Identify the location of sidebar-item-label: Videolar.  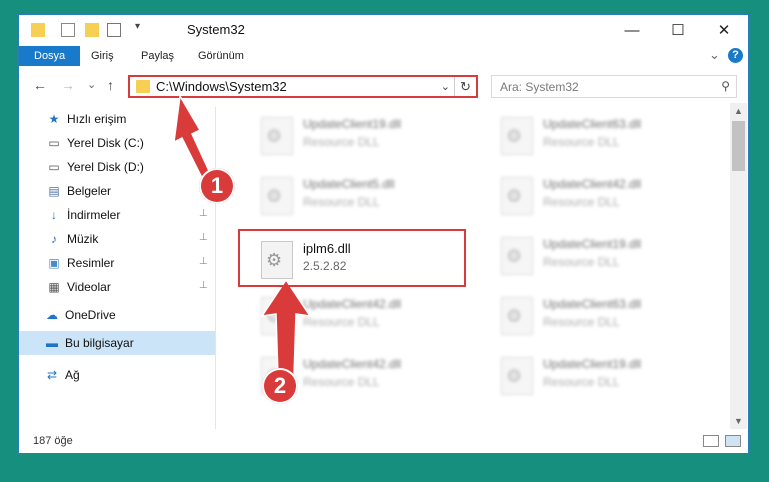
(89, 287).